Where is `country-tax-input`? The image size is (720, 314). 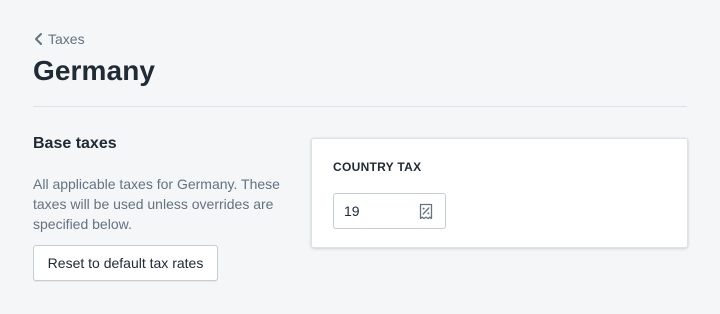 country-tax-input is located at coordinates (379, 211).